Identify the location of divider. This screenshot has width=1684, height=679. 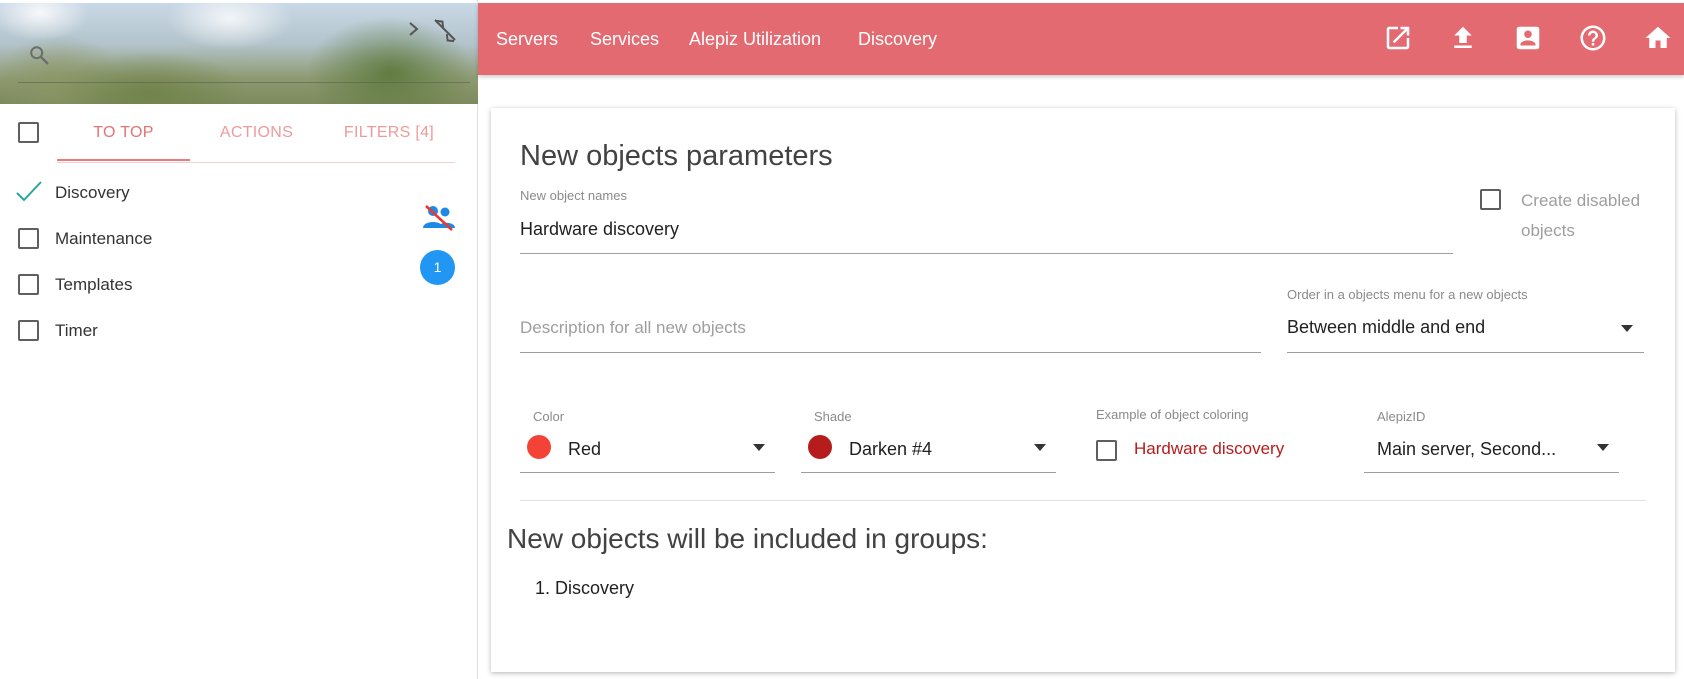
(1083, 500).